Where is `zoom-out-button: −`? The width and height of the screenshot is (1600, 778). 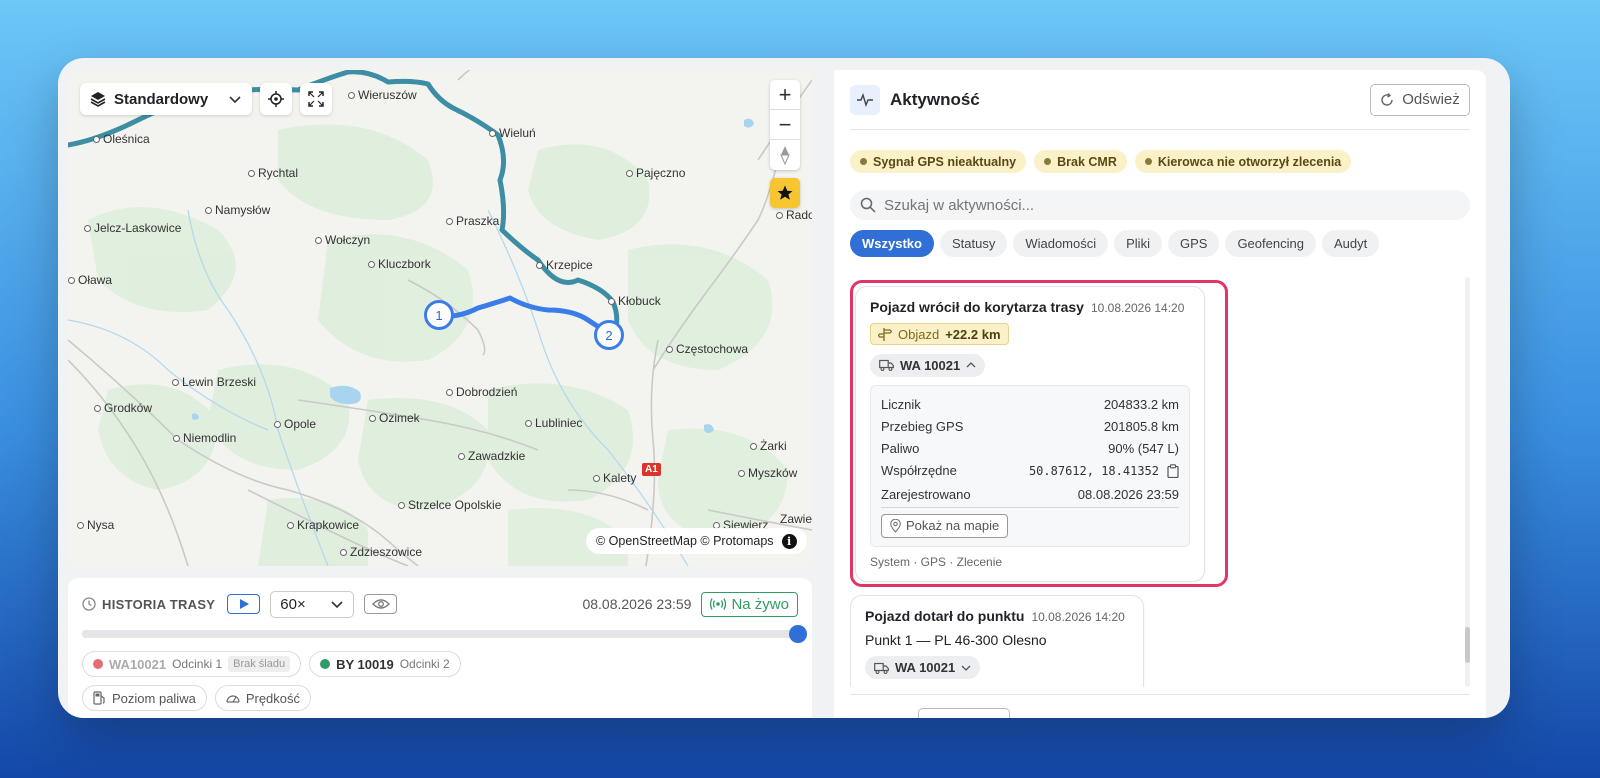 zoom-out-button: − is located at coordinates (785, 125).